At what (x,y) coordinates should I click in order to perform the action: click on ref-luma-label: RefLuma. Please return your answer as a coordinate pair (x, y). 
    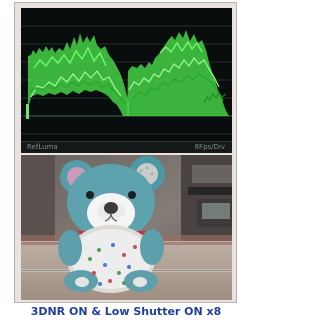
    Looking at the image, I should click on (42, 147).